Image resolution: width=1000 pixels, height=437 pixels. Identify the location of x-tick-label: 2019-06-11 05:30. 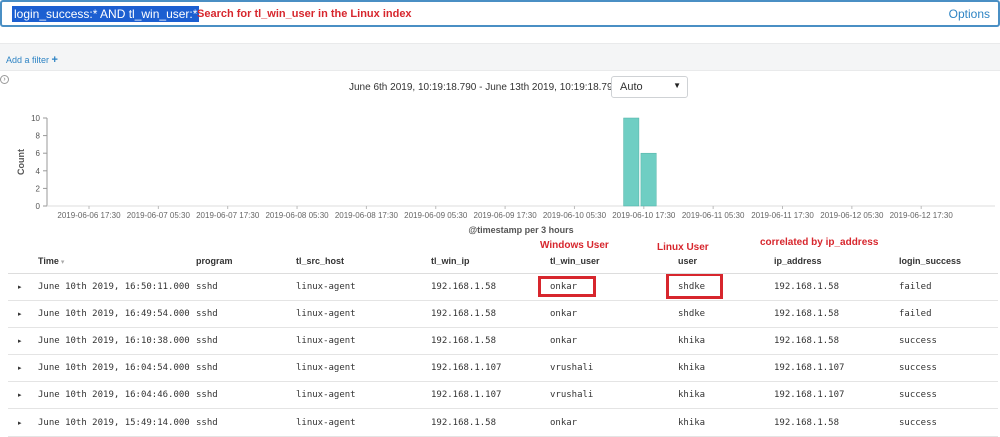
(713, 215).